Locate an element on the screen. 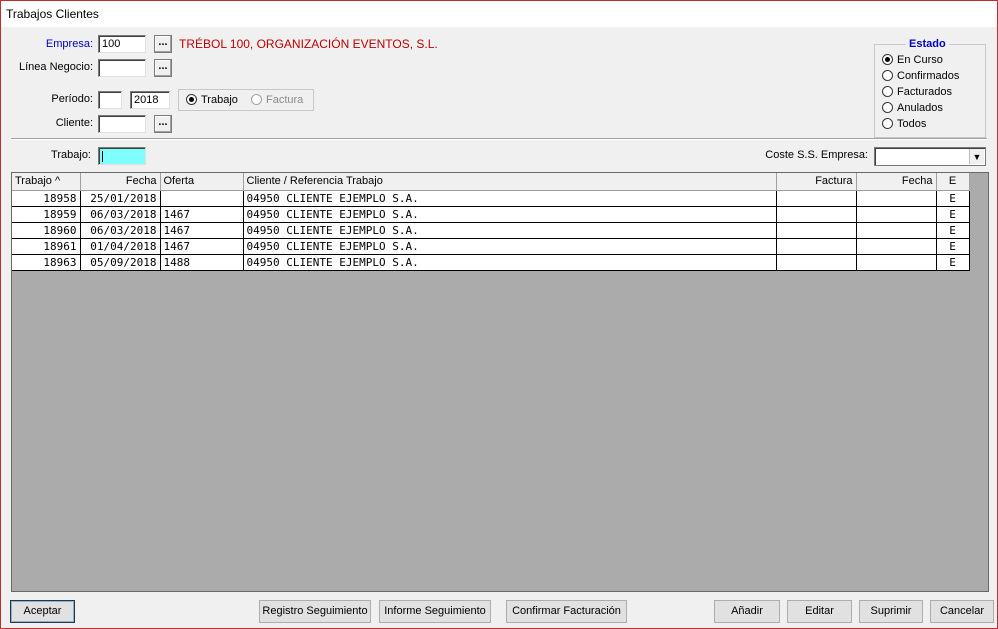  linea-negocio-label: Línea Negocio: is located at coordinates (56, 67).